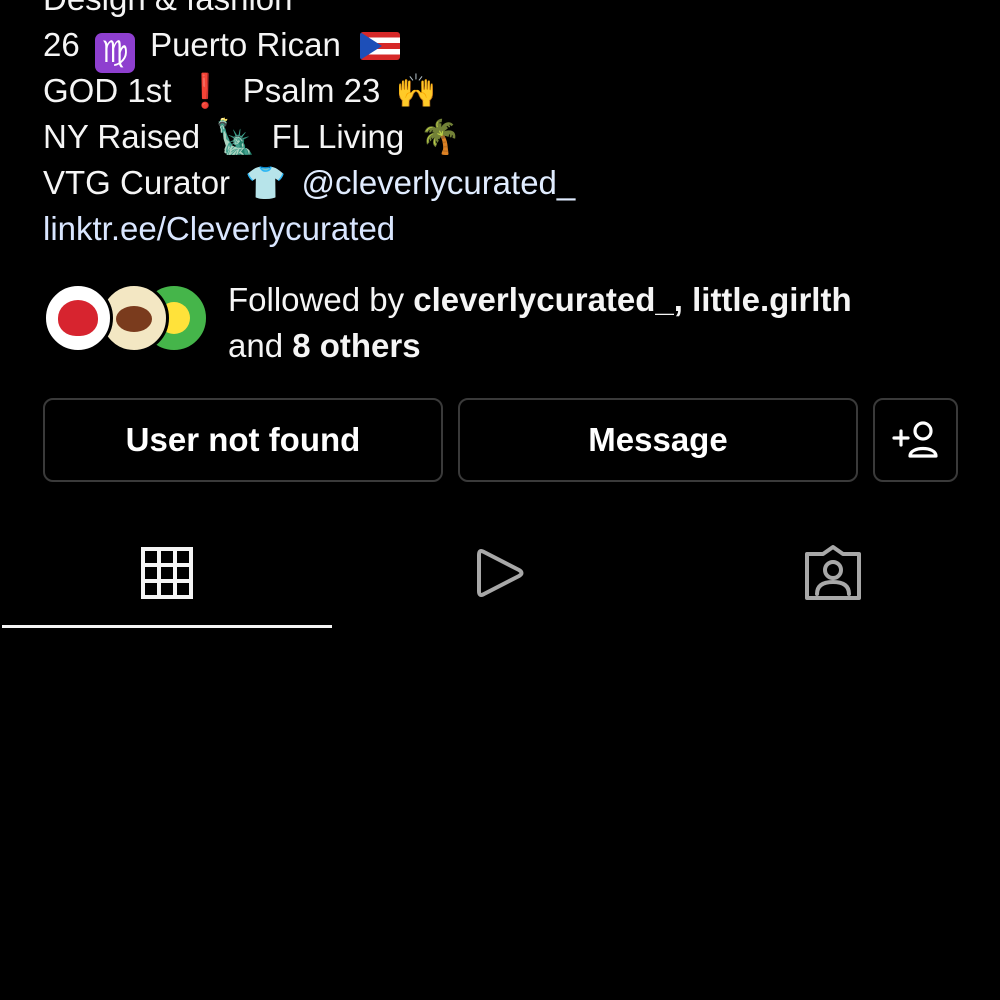  I want to click on bio-external-link: linktr.ee/Cleverlycurated, so click(219, 228).